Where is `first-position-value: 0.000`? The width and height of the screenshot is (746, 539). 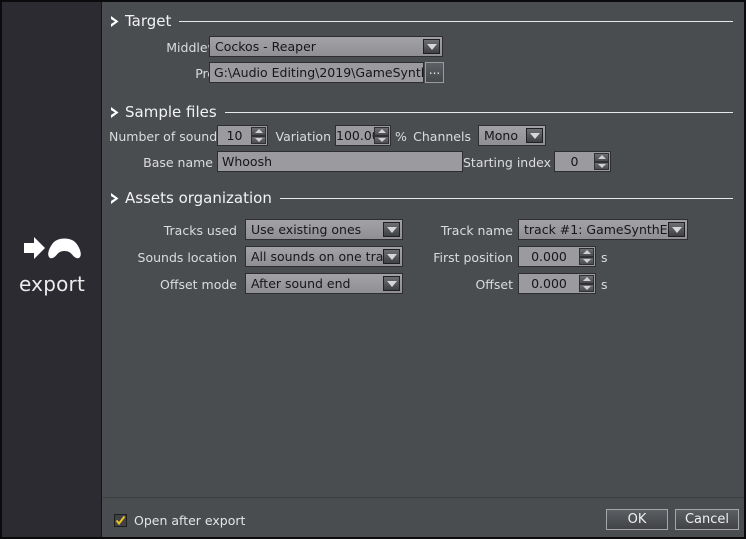 first-position-value: 0.000 is located at coordinates (549, 256).